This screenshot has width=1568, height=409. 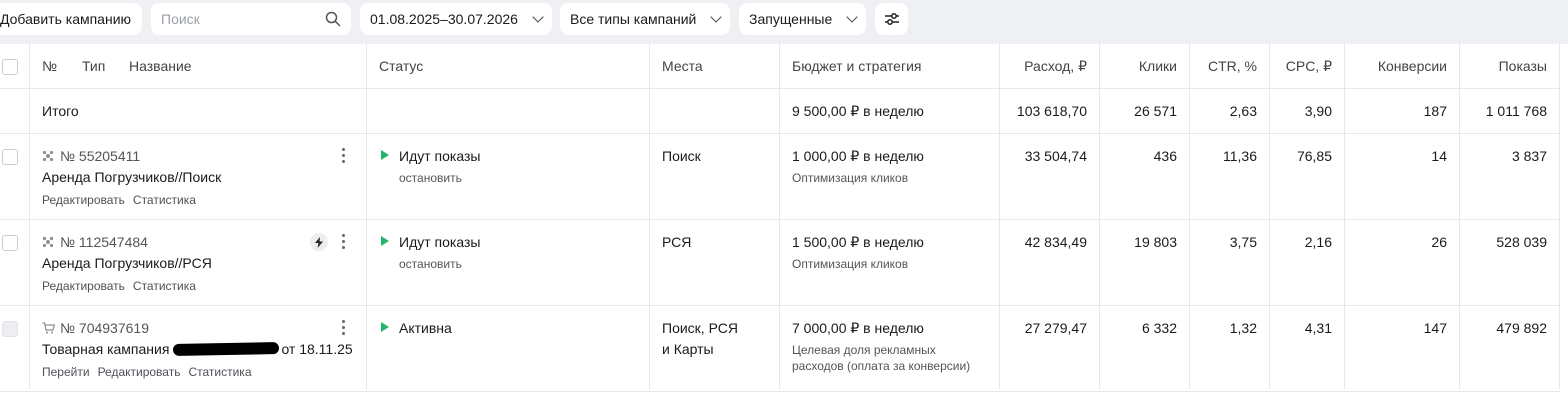 I want to click on search-input: Поиск, so click(x=251, y=19).